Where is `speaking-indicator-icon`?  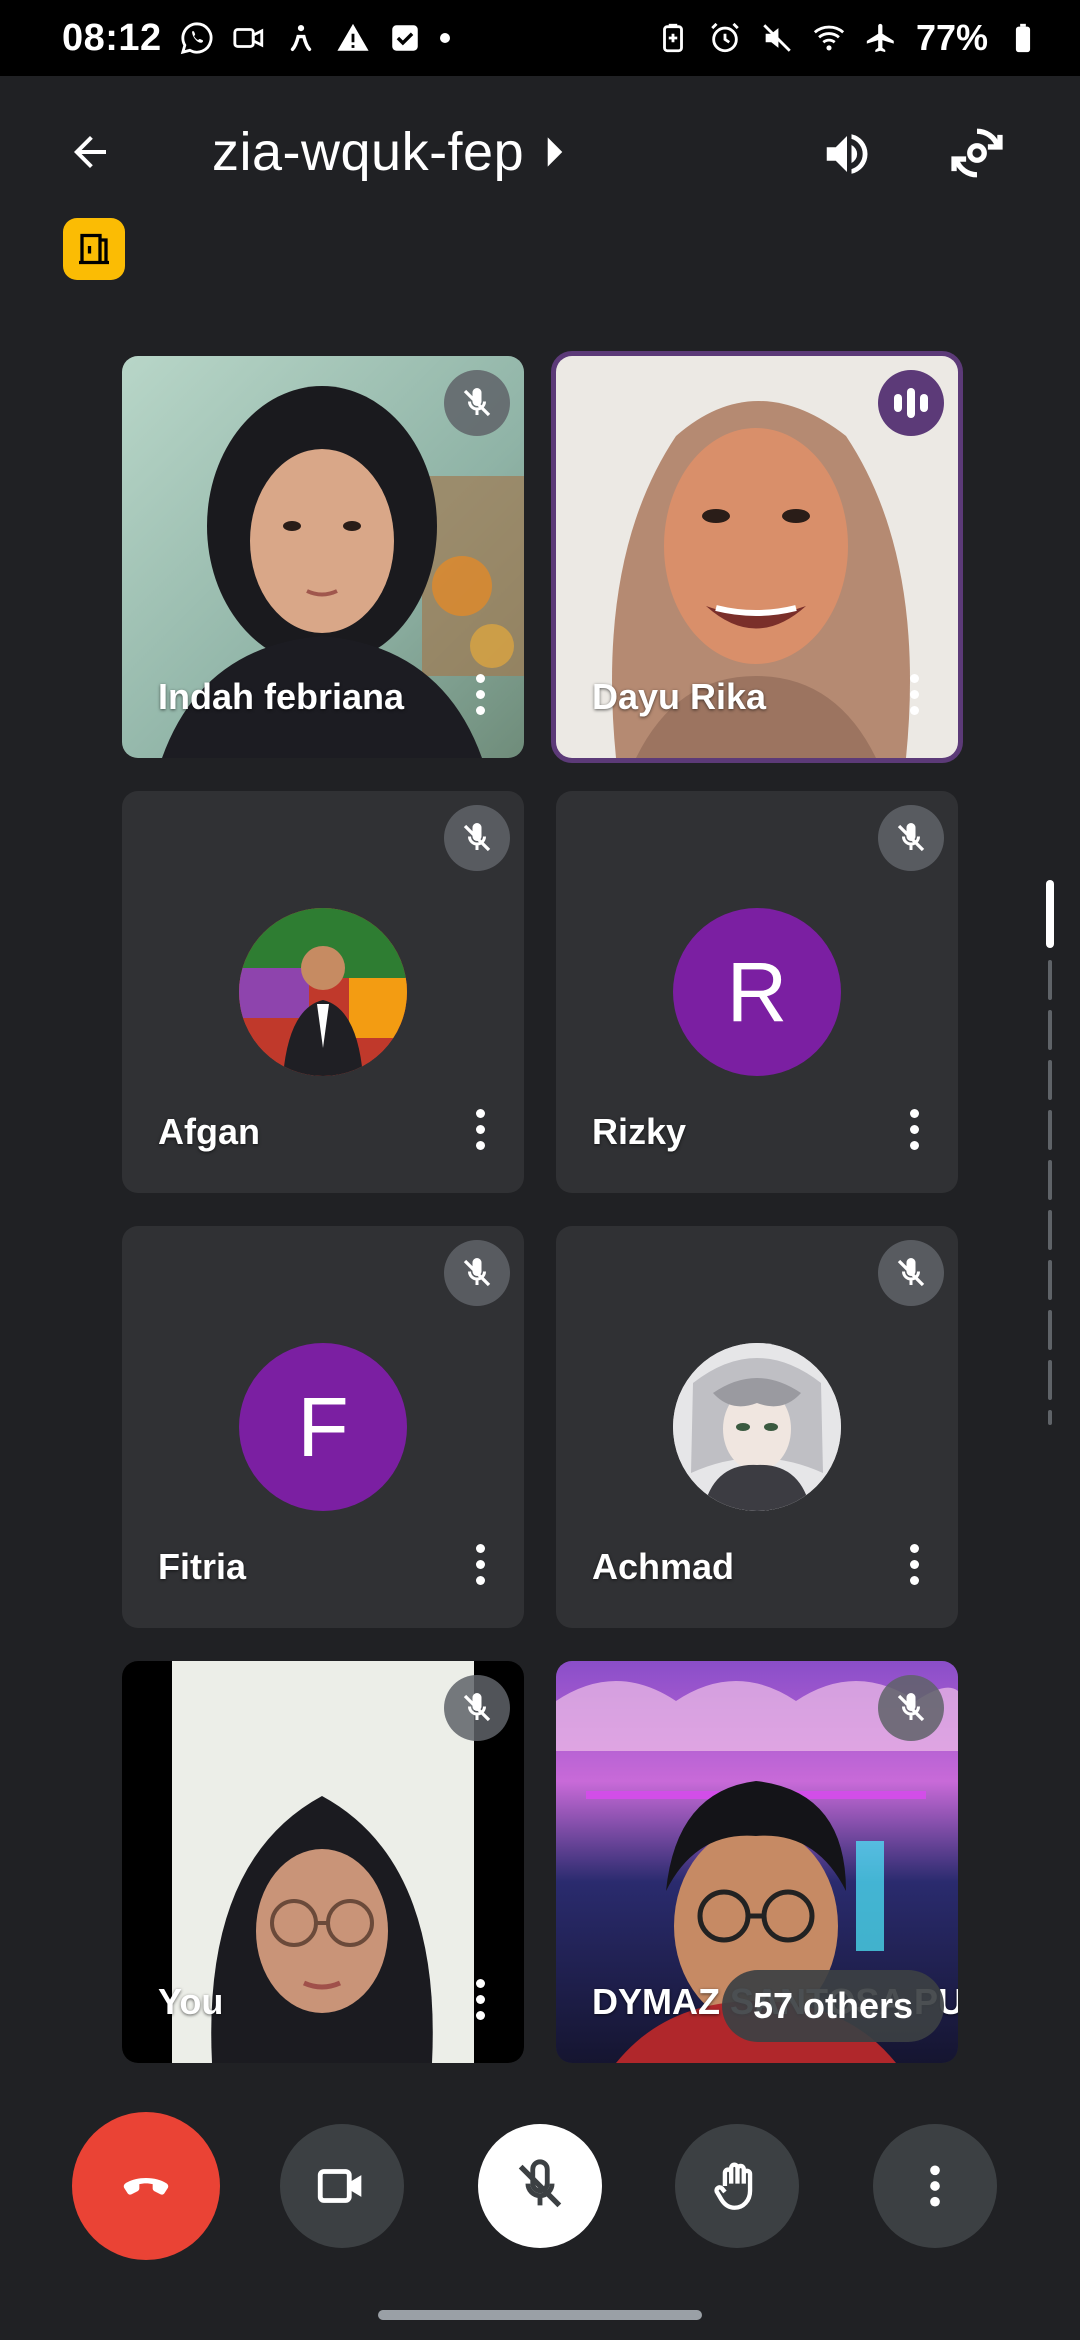 speaking-indicator-icon is located at coordinates (911, 403).